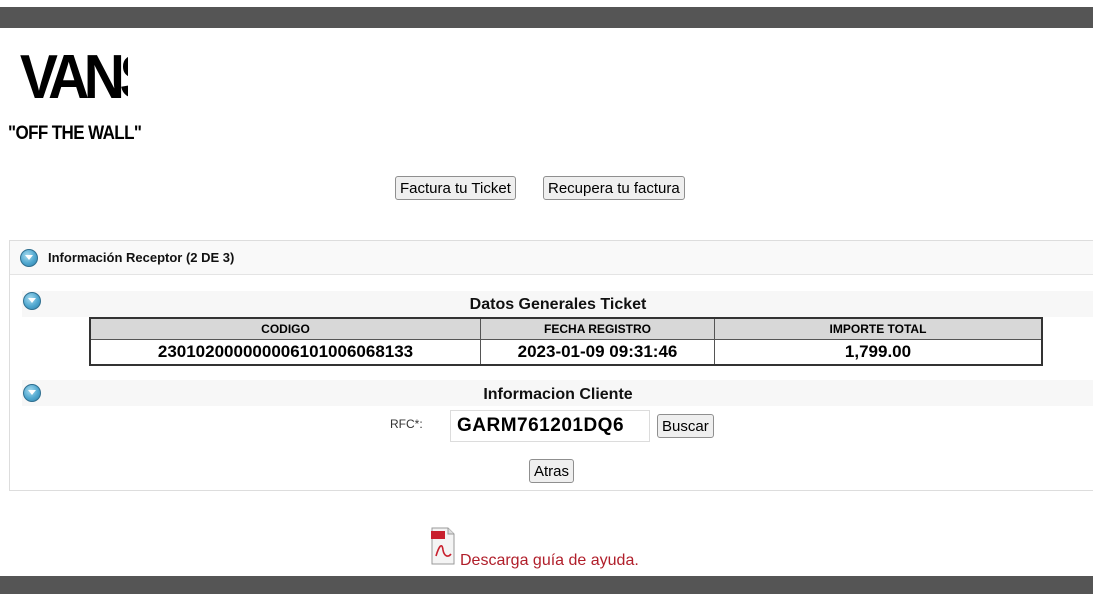  Describe the element at coordinates (878, 328) in the screenshot. I see `col-importe-total: IMPORTE TOTAL` at that location.